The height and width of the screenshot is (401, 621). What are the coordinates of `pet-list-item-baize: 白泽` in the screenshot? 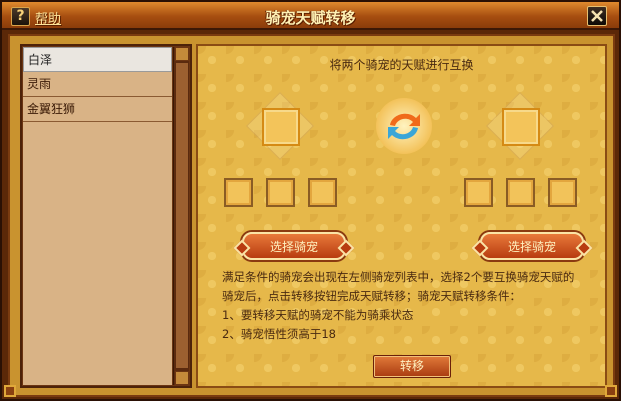 It's located at (97, 59).